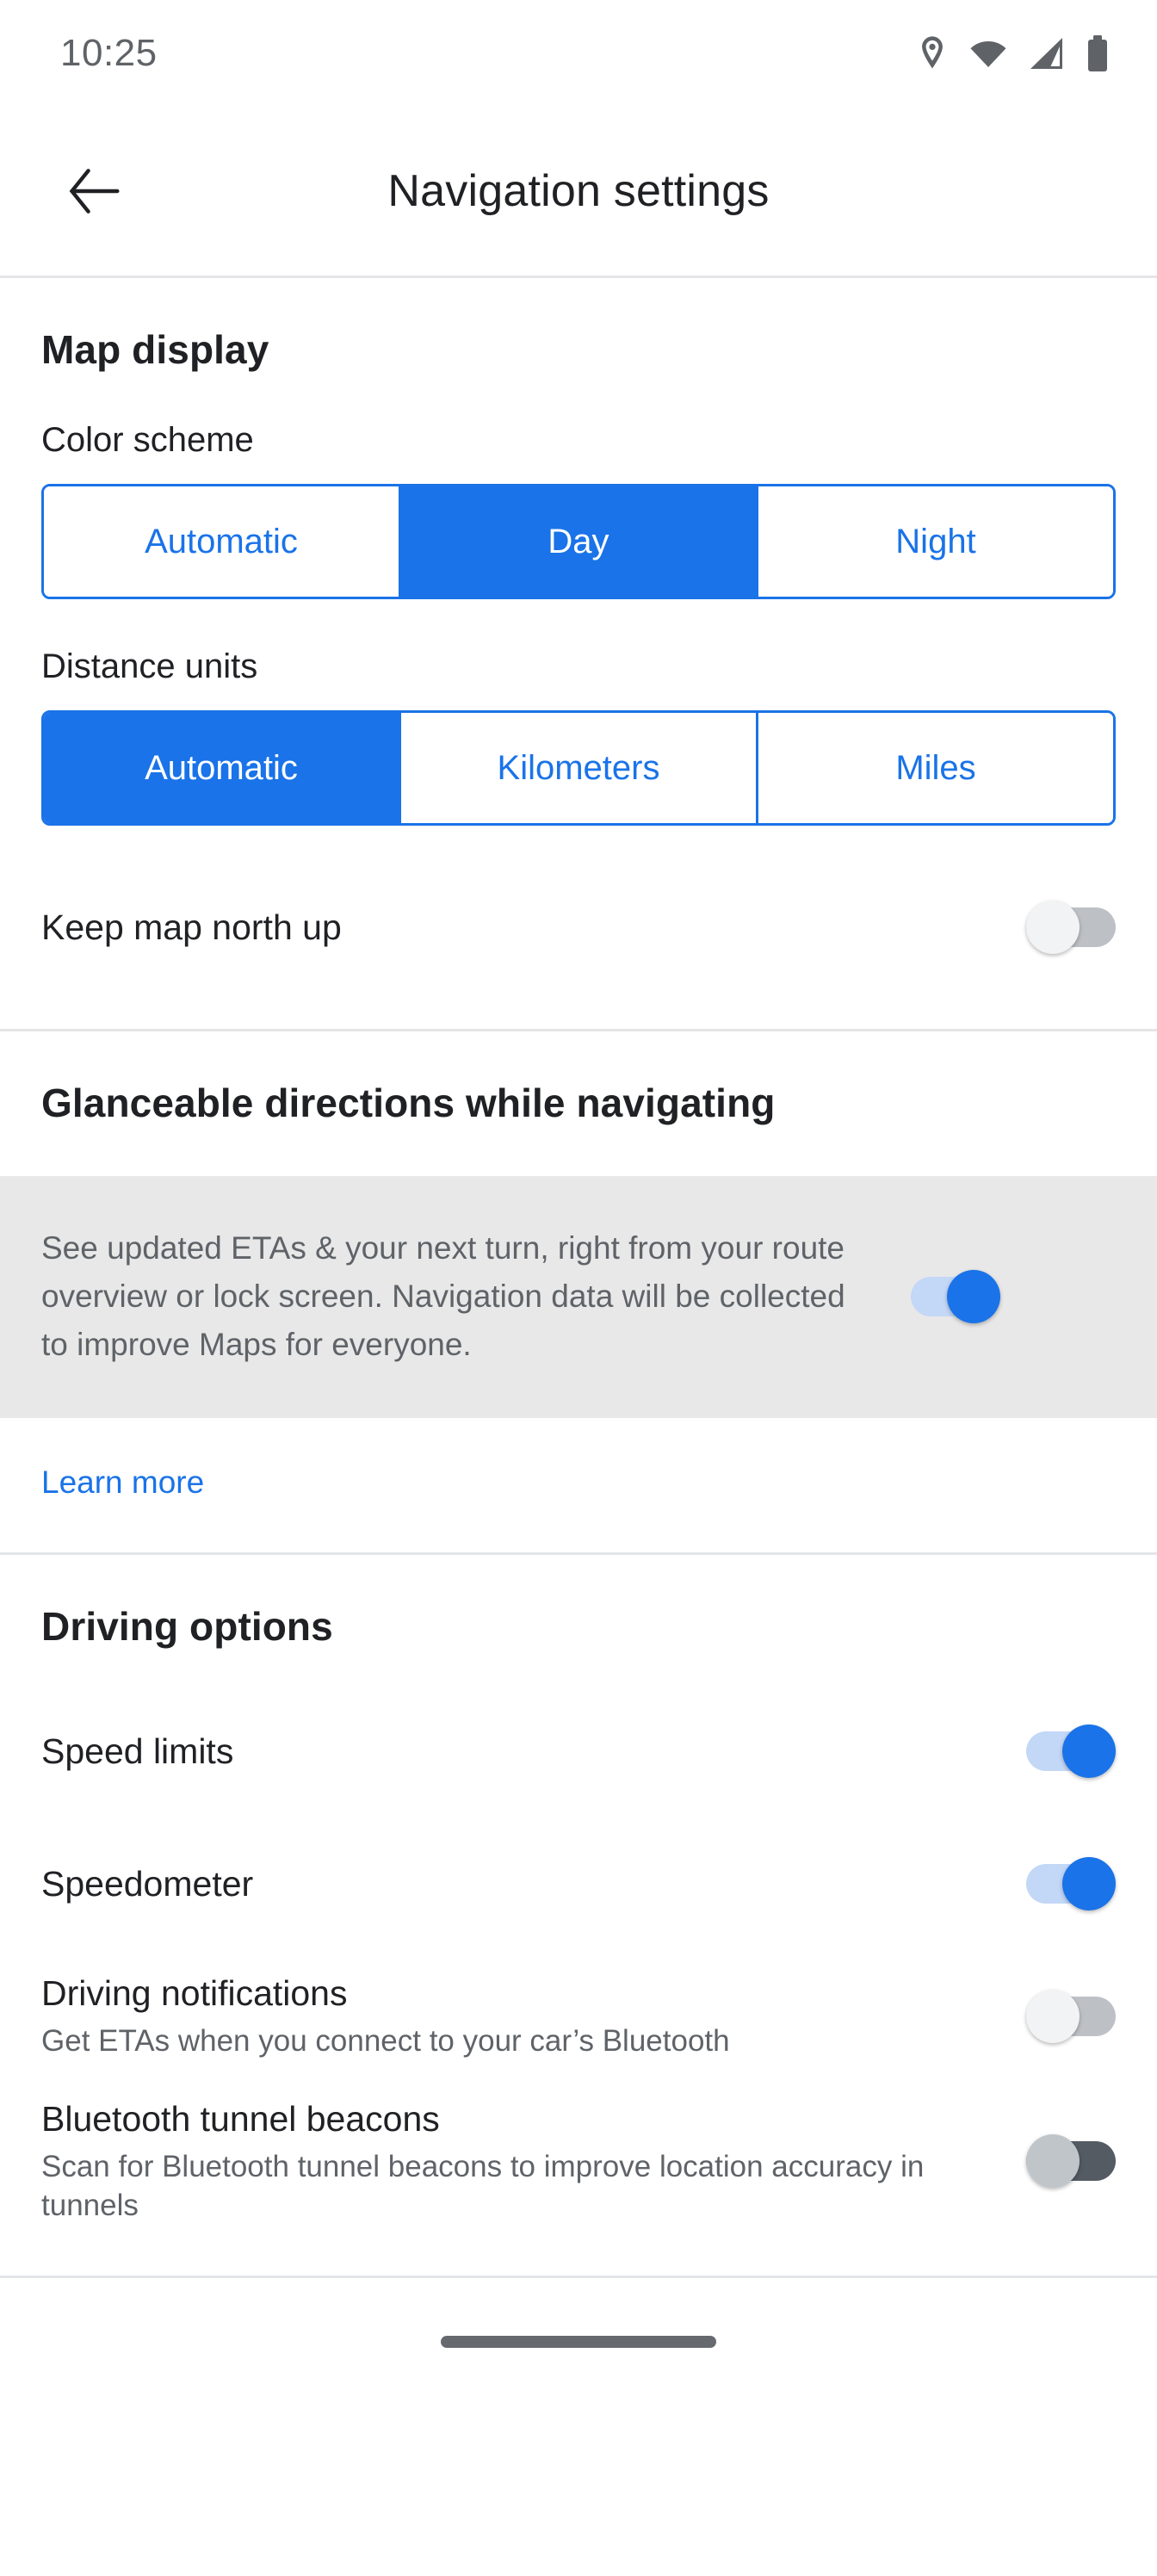  I want to click on learn-more-link: Learn more, so click(123, 1482).